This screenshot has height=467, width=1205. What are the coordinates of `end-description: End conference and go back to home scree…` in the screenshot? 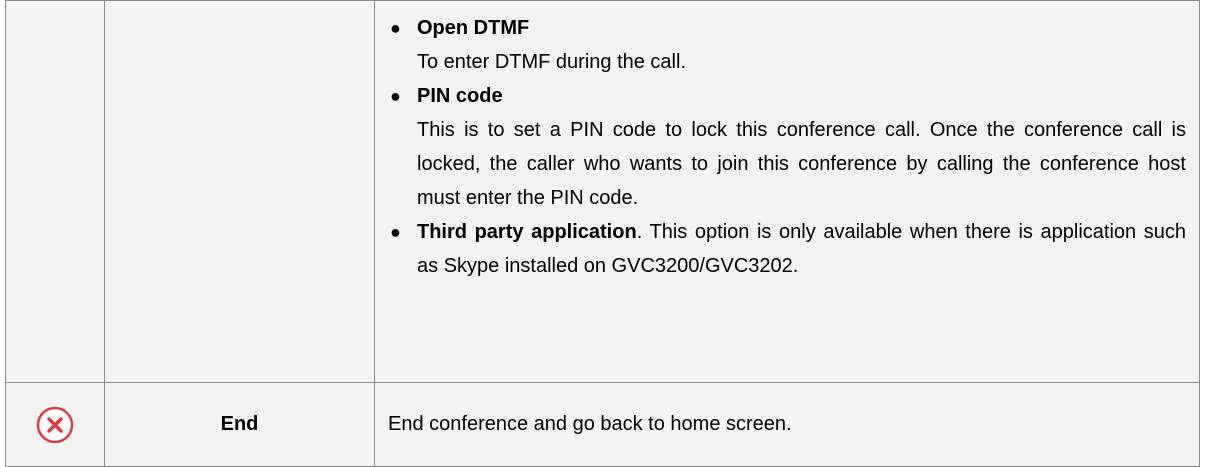 It's located at (787, 424).